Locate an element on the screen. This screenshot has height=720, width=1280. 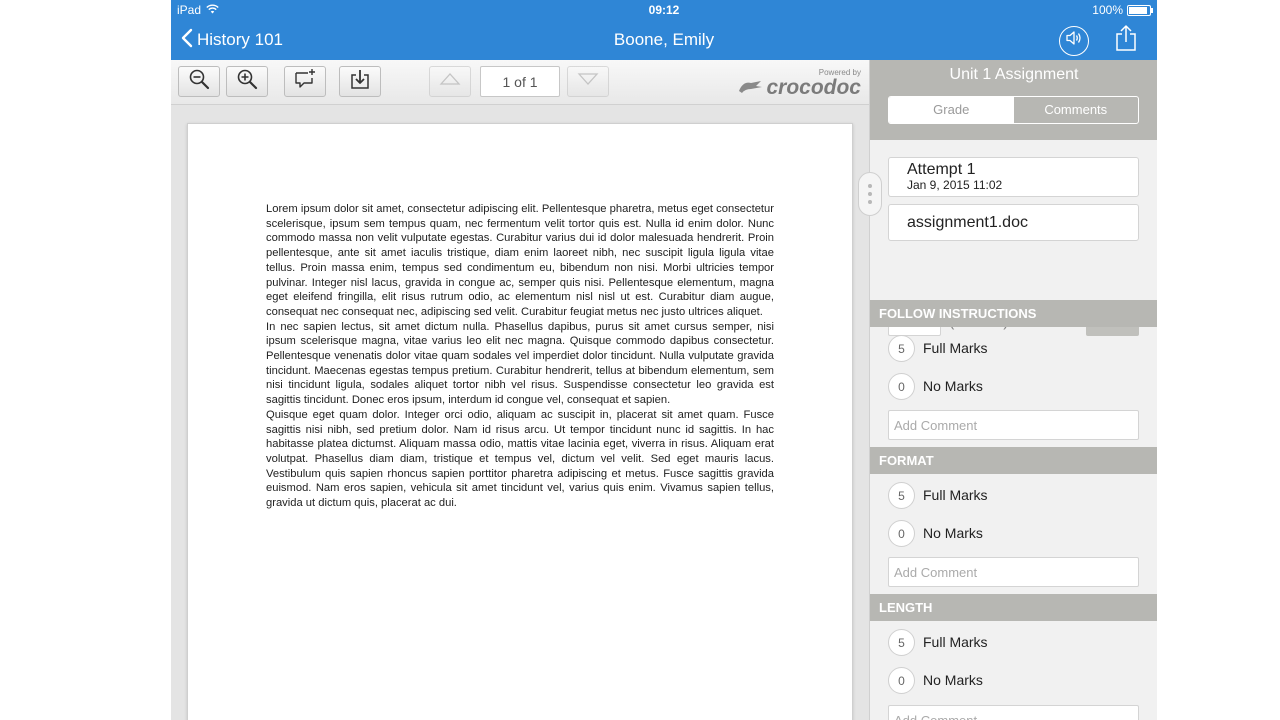
add-comment-icon is located at coordinates (305, 81).